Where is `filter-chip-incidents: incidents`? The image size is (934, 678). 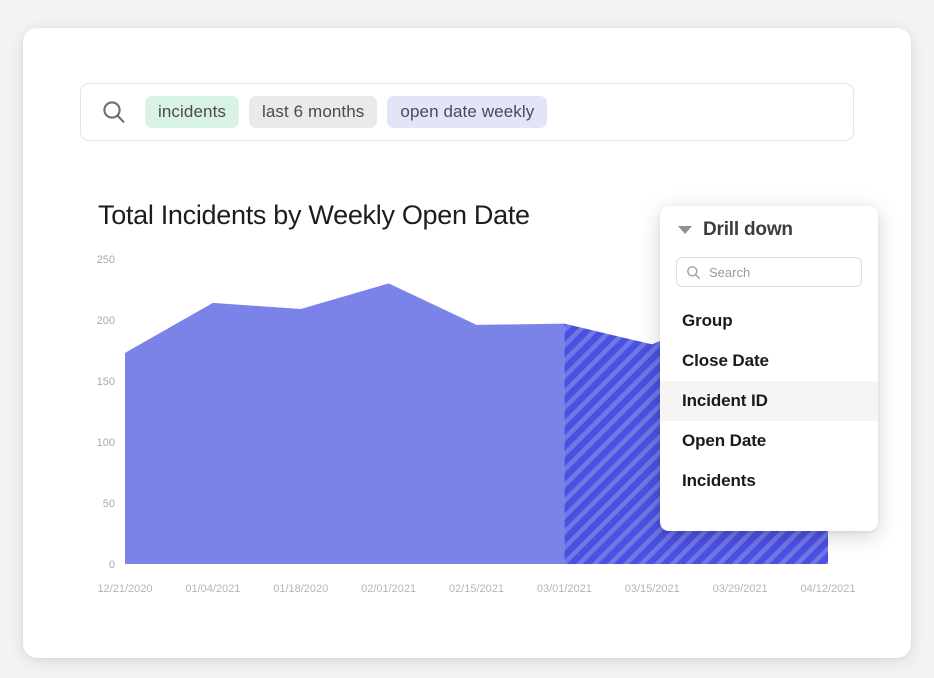 filter-chip-incidents: incidents is located at coordinates (192, 112).